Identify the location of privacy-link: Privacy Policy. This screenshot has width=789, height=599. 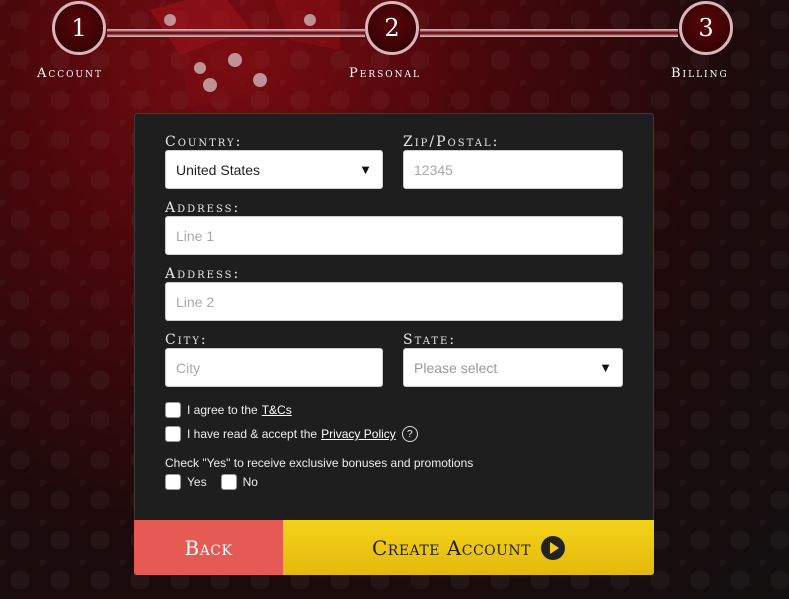
(358, 434).